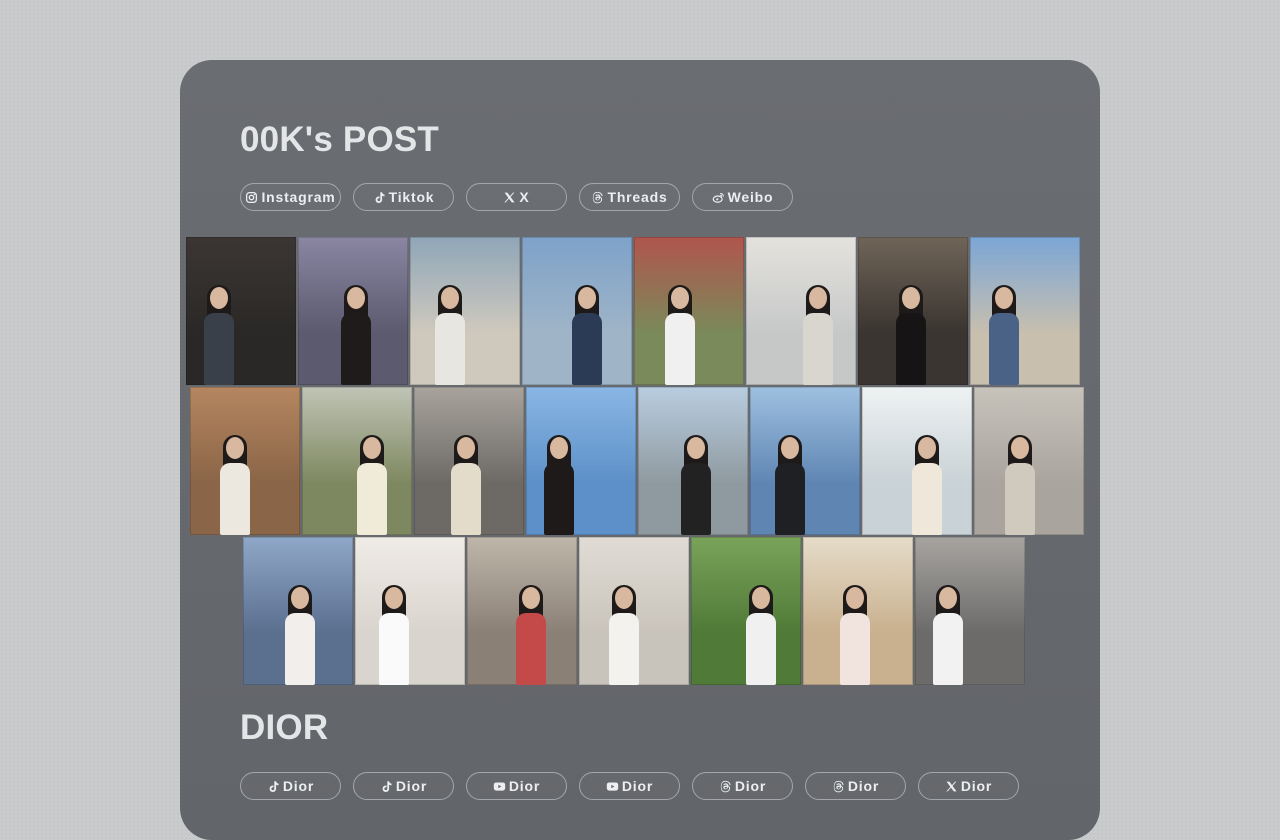  I want to click on social-link-label: Tiktok, so click(411, 197).